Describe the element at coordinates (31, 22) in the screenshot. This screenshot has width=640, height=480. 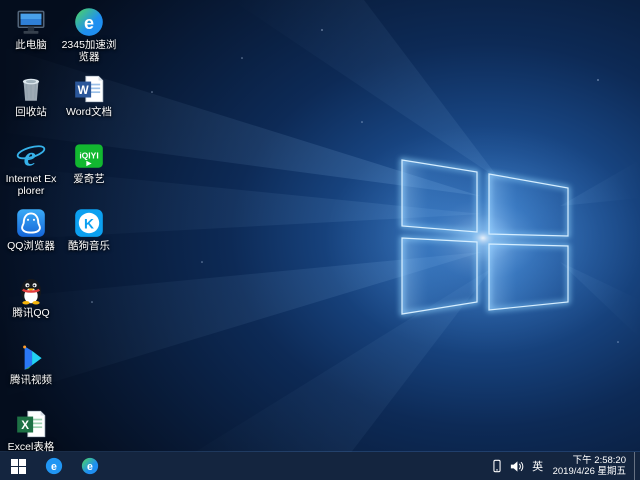
I see `this-pc-icon` at that location.